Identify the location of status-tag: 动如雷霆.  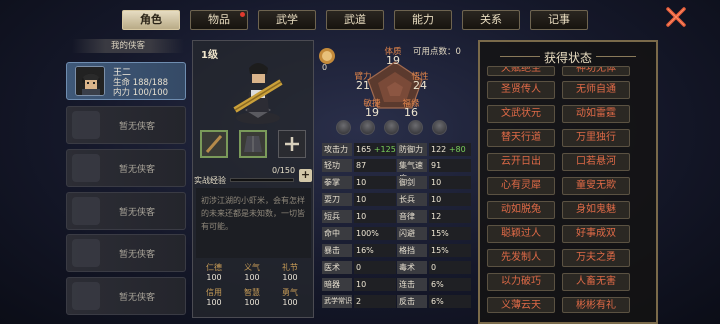
(596, 114).